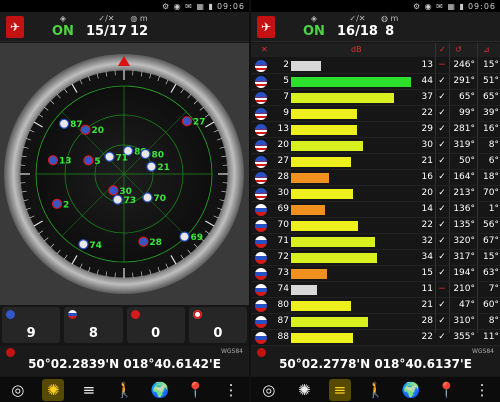 The height and width of the screenshot is (402, 500). What do you see at coordinates (124, 364) in the screenshot?
I see `coordinates-text: 50°02.2839'N 018°40.6142'E` at bounding box center [124, 364].